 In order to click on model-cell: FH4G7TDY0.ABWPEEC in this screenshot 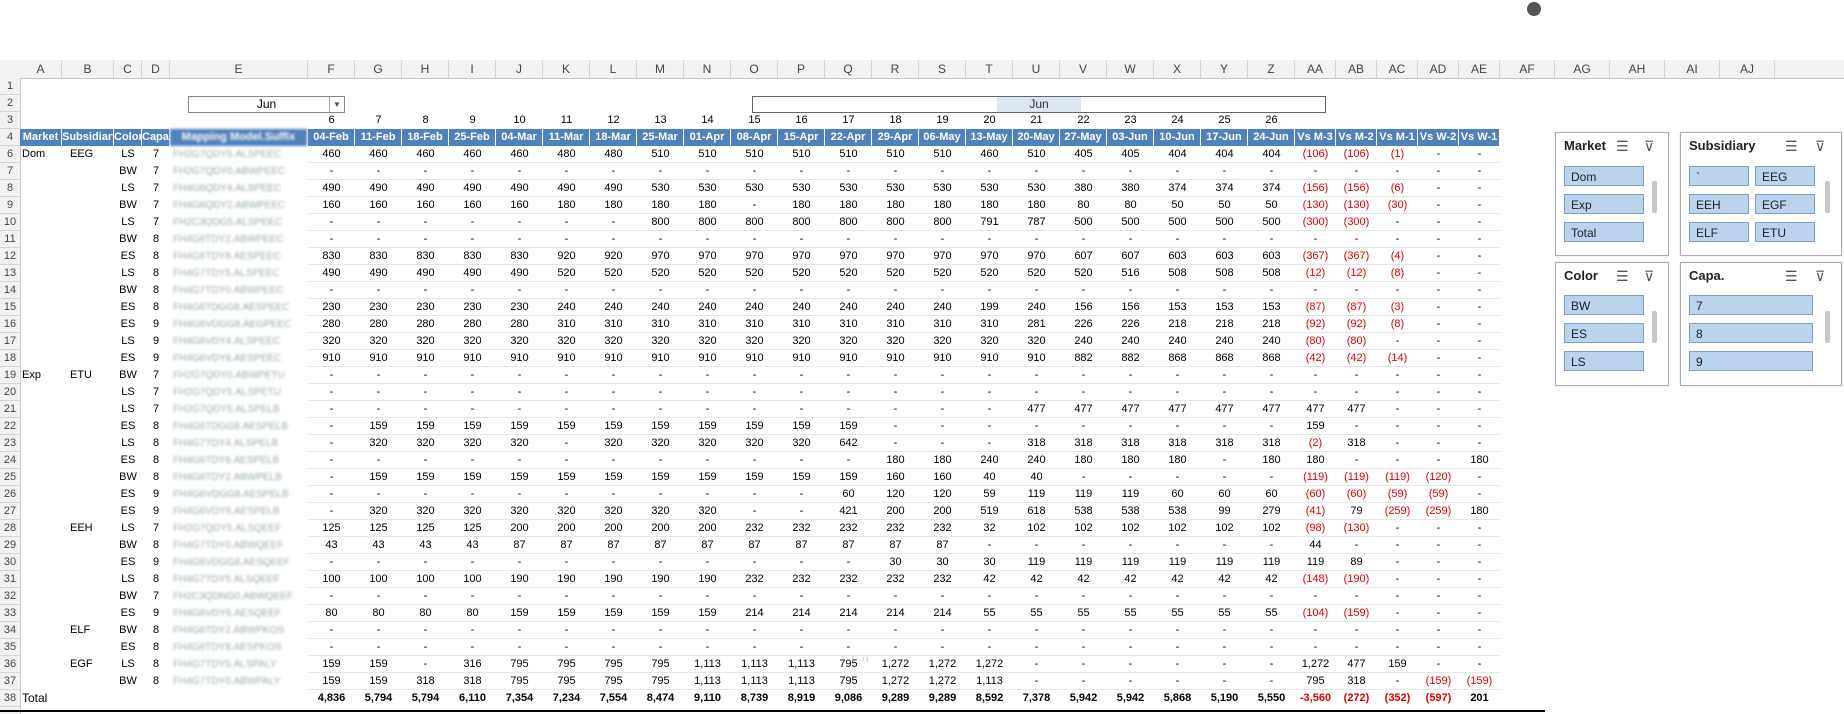, I will do `click(239, 290)`.